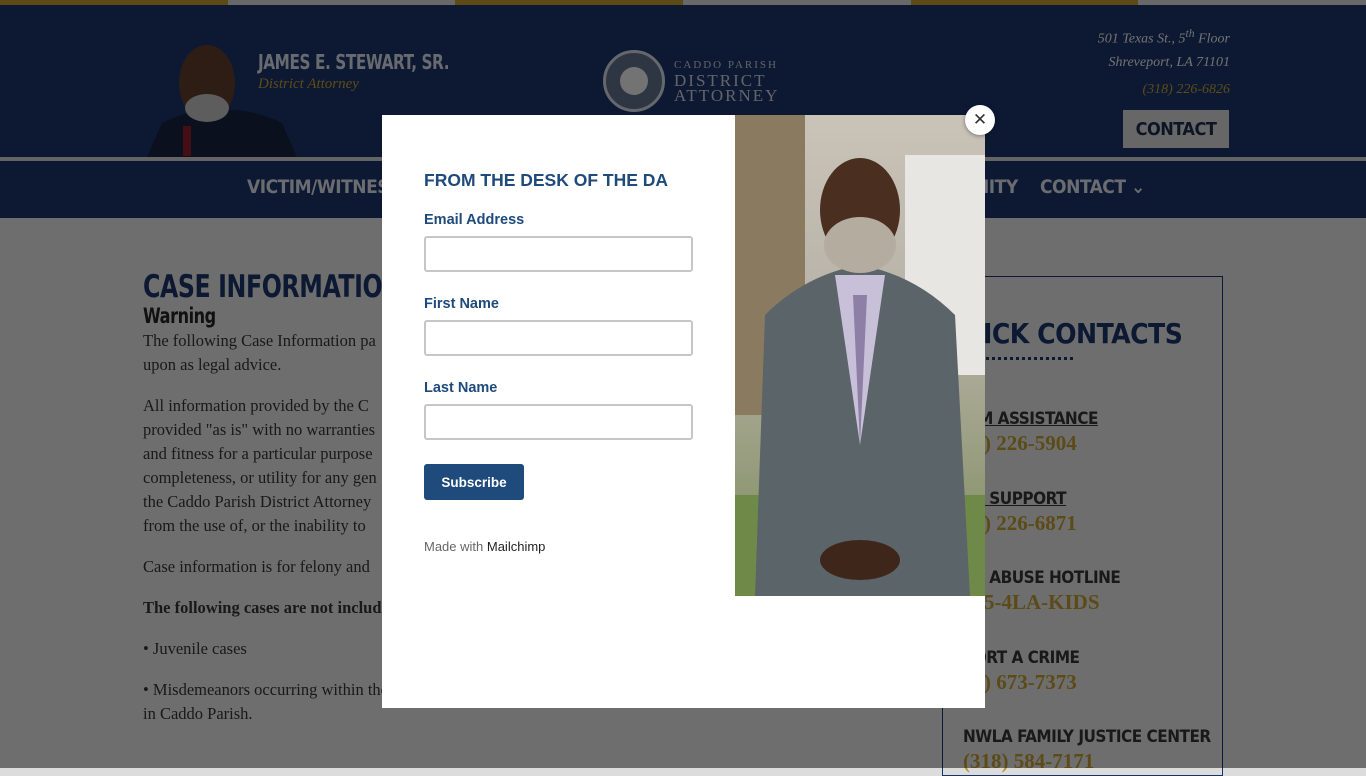 The image size is (1366, 776). What do you see at coordinates (474, 220) in the screenshot?
I see `email-label: Email Address` at bounding box center [474, 220].